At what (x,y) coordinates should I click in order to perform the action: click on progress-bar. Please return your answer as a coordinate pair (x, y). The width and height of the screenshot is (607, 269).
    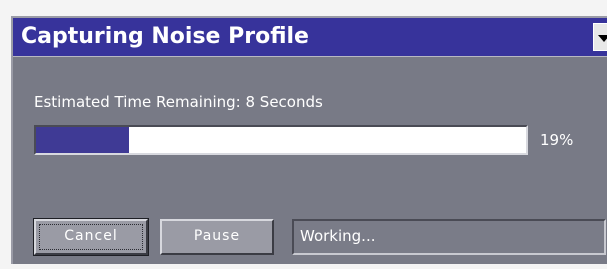
    Looking at the image, I should click on (281, 140).